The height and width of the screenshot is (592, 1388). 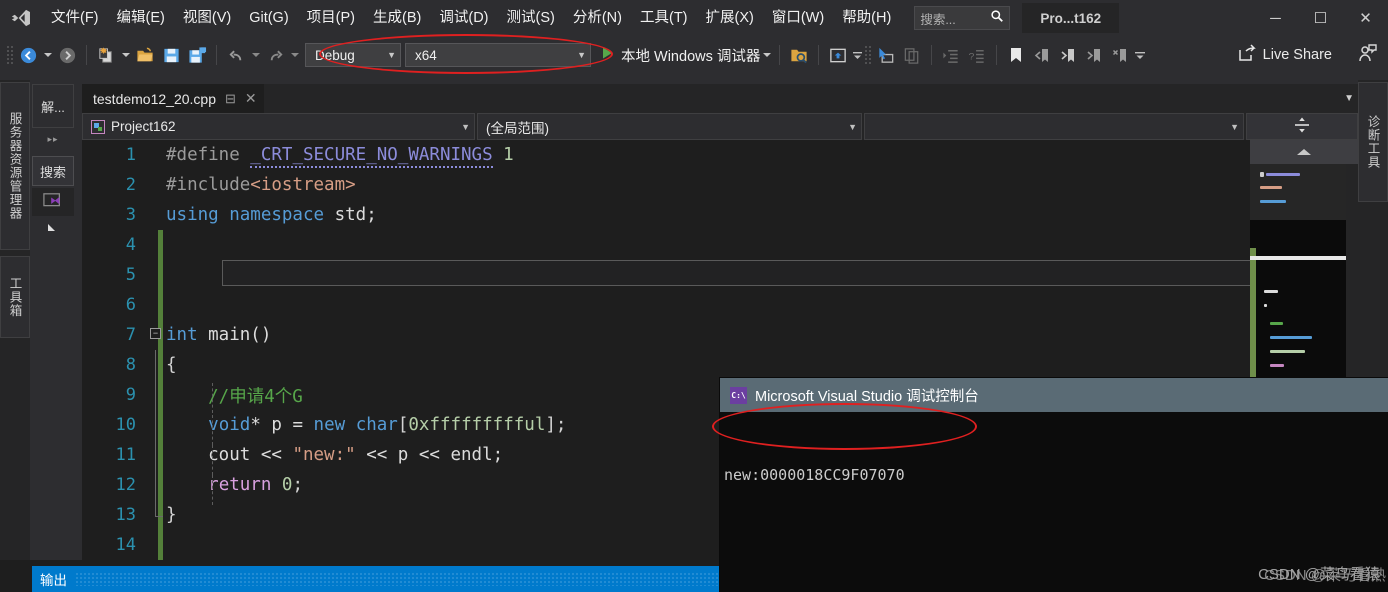 What do you see at coordinates (397, 18) in the screenshot?
I see `menu-item-build: 生成(B)` at bounding box center [397, 18].